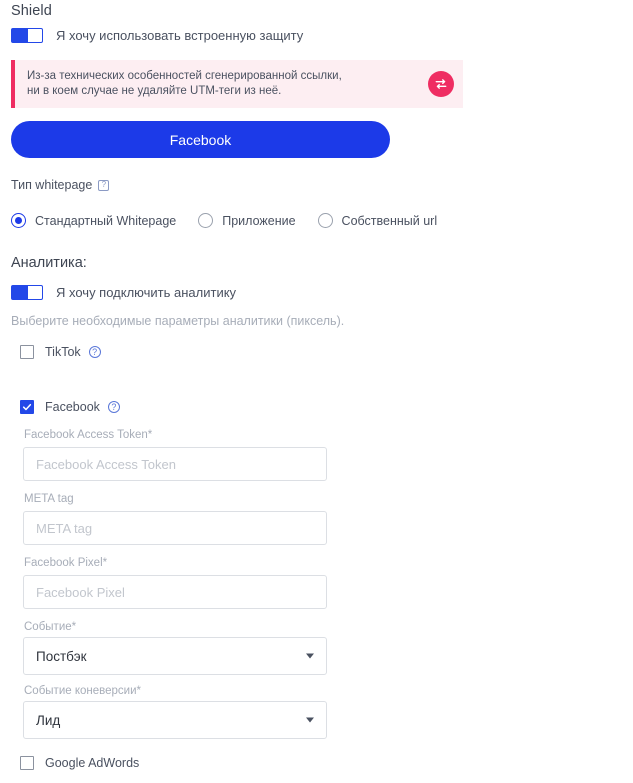 Image resolution: width=633 pixels, height=783 pixels. I want to click on tiktok-checkbox, so click(27, 352).